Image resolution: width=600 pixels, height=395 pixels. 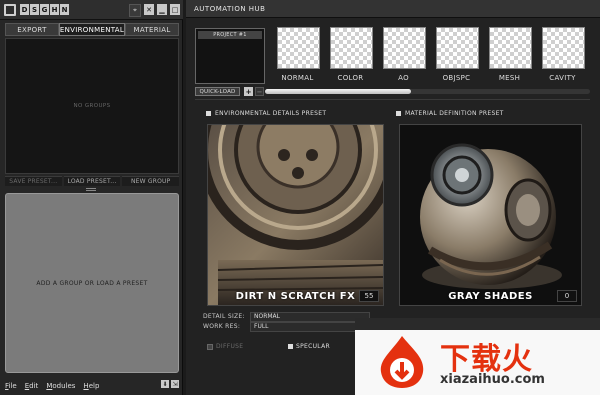 I want to click on env-preset-checkbox, so click(x=208, y=113).